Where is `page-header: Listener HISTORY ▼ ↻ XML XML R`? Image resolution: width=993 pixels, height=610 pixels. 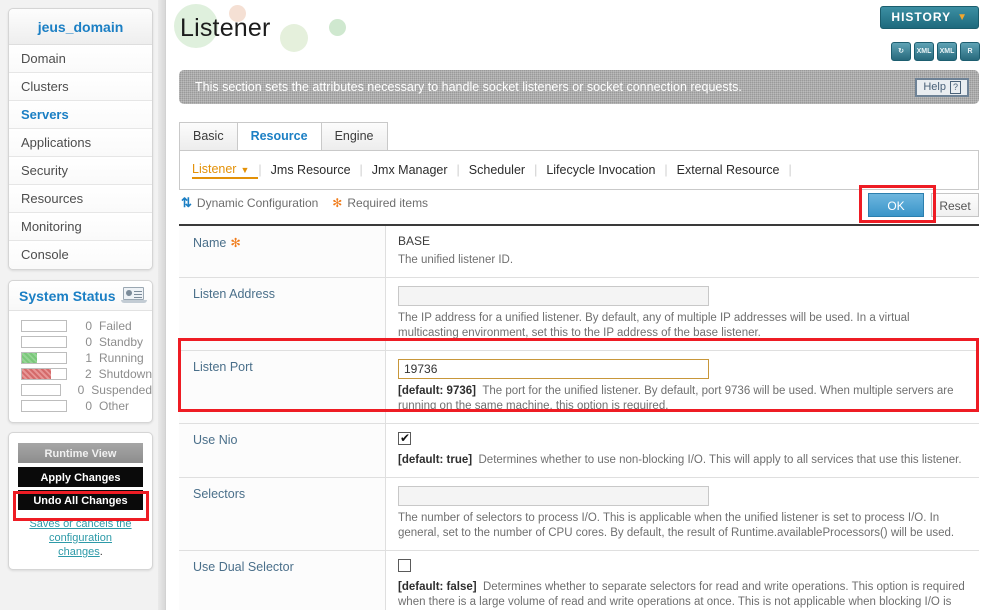 page-header: Listener HISTORY ▼ ↻ XML XML R is located at coordinates (579, 31).